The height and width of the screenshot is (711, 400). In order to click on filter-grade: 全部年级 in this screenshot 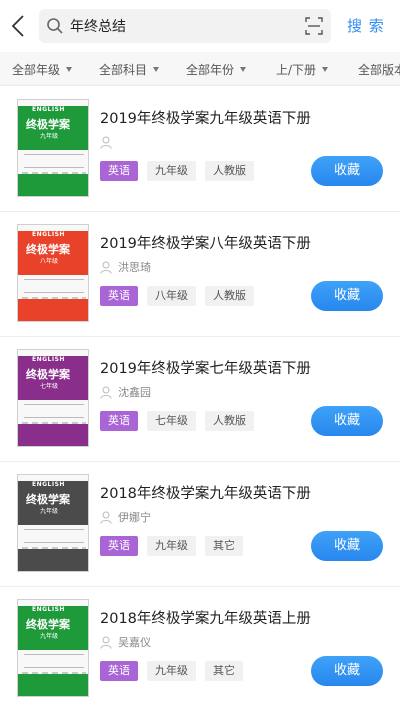, I will do `click(42, 68)`.